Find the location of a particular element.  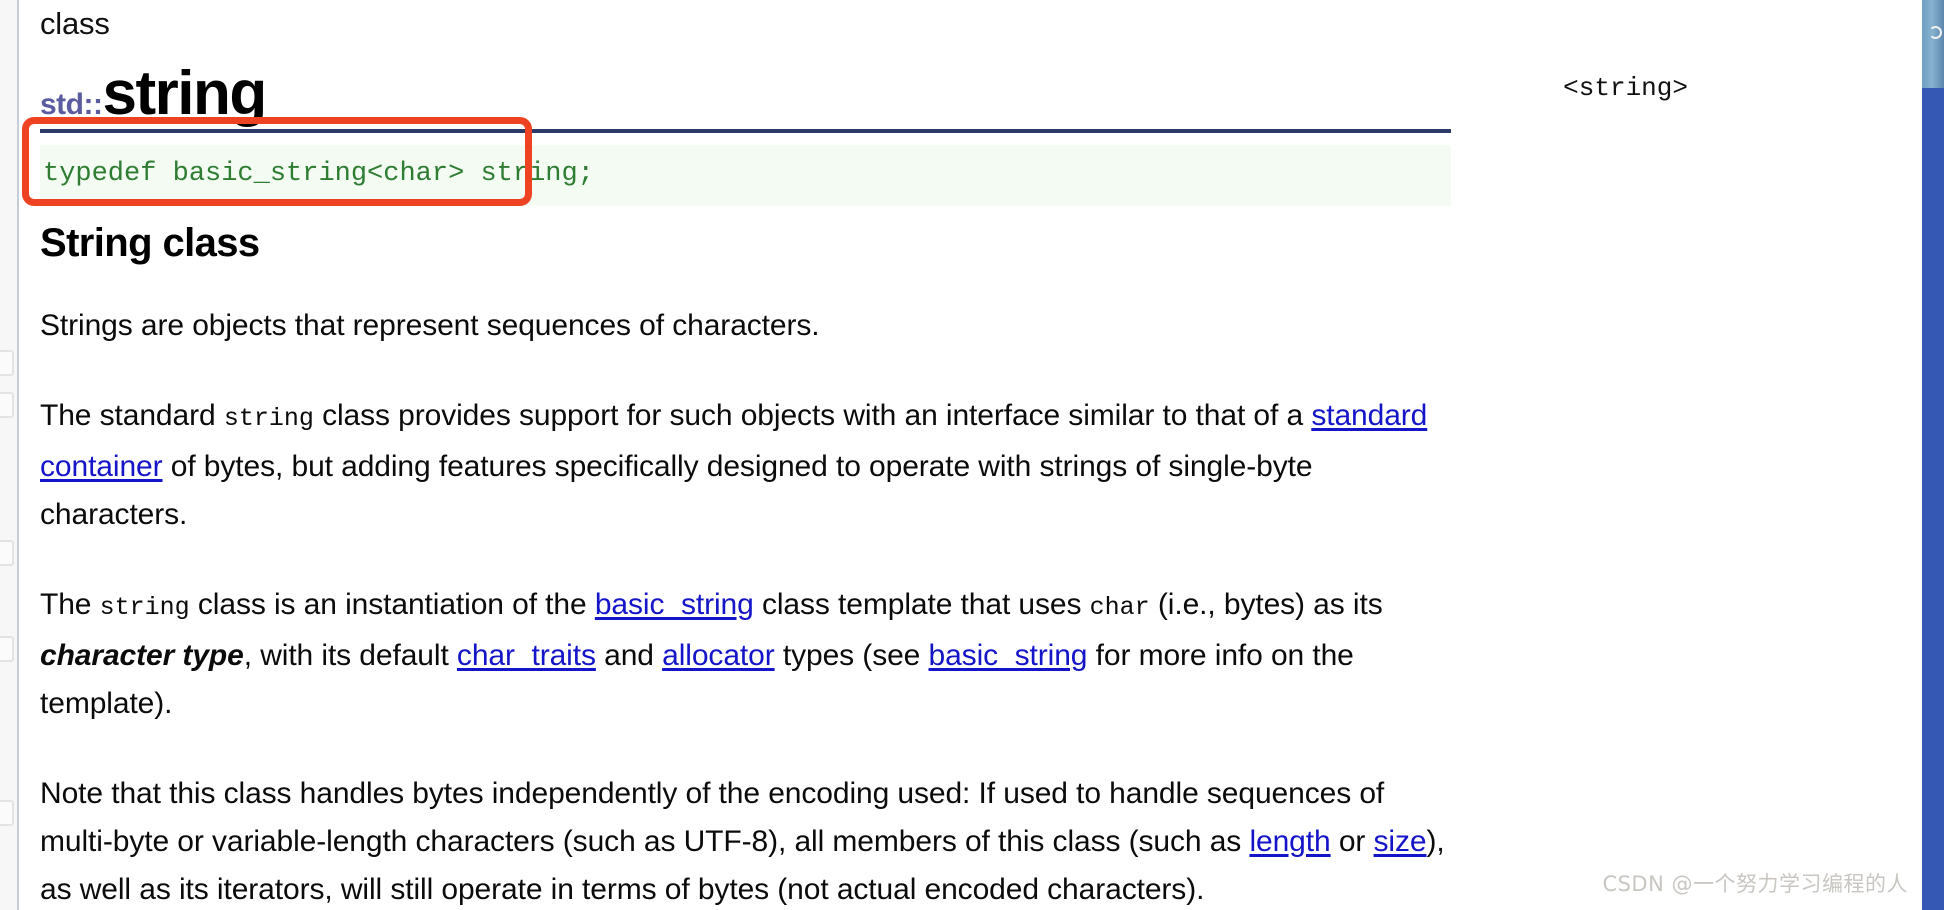

right-edge-strip-highlight is located at coordinates (1933, 44).